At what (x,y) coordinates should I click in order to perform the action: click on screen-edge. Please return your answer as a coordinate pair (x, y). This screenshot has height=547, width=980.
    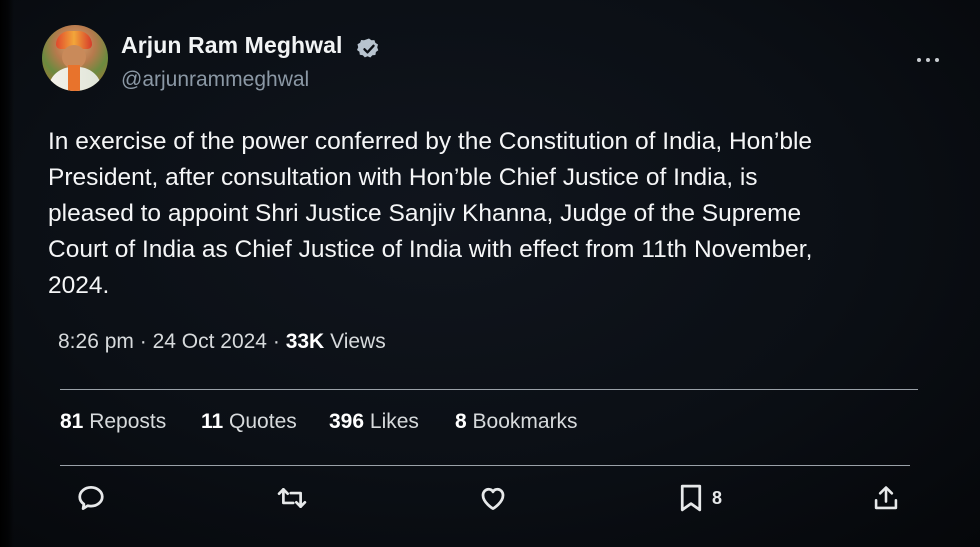
    Looking at the image, I should click on (7, 273).